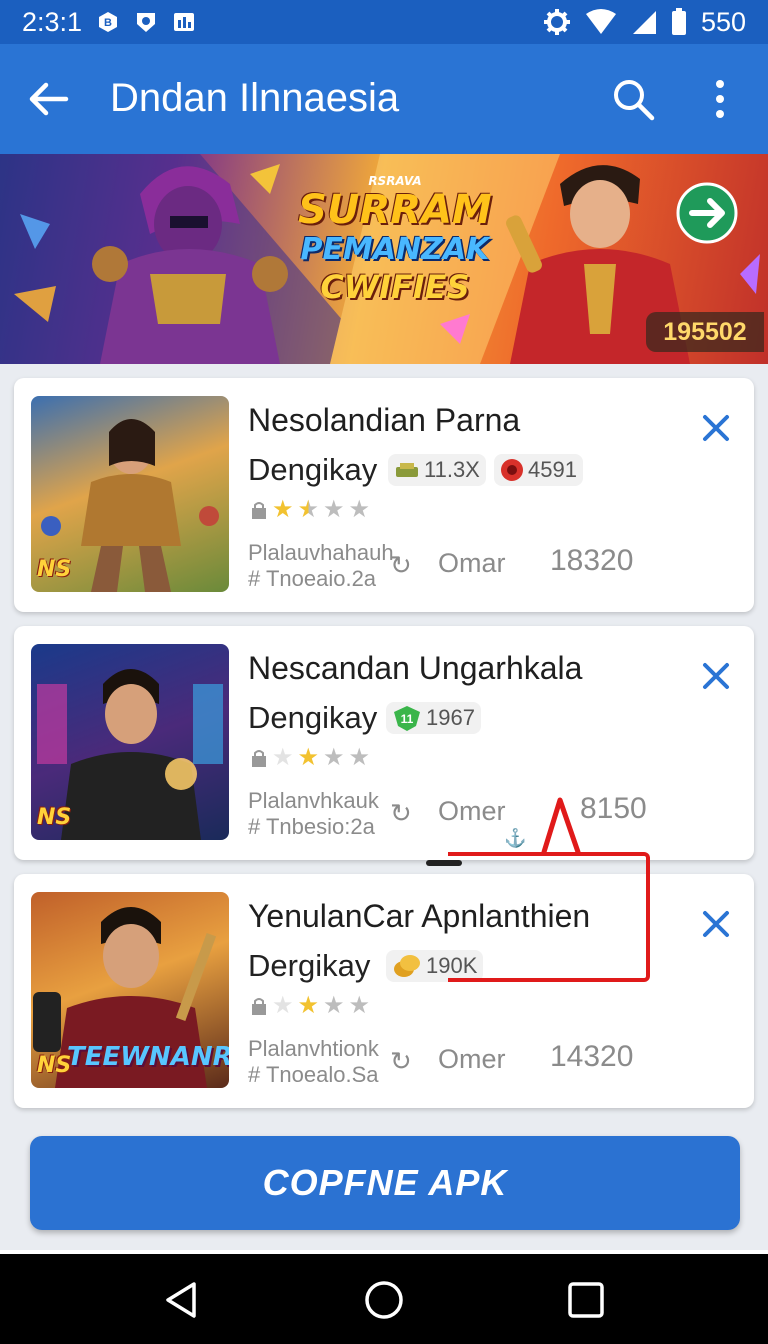 Image resolution: width=768 pixels, height=1344 pixels. Describe the element at coordinates (678, 21) in the screenshot. I see `battery-icon` at that location.